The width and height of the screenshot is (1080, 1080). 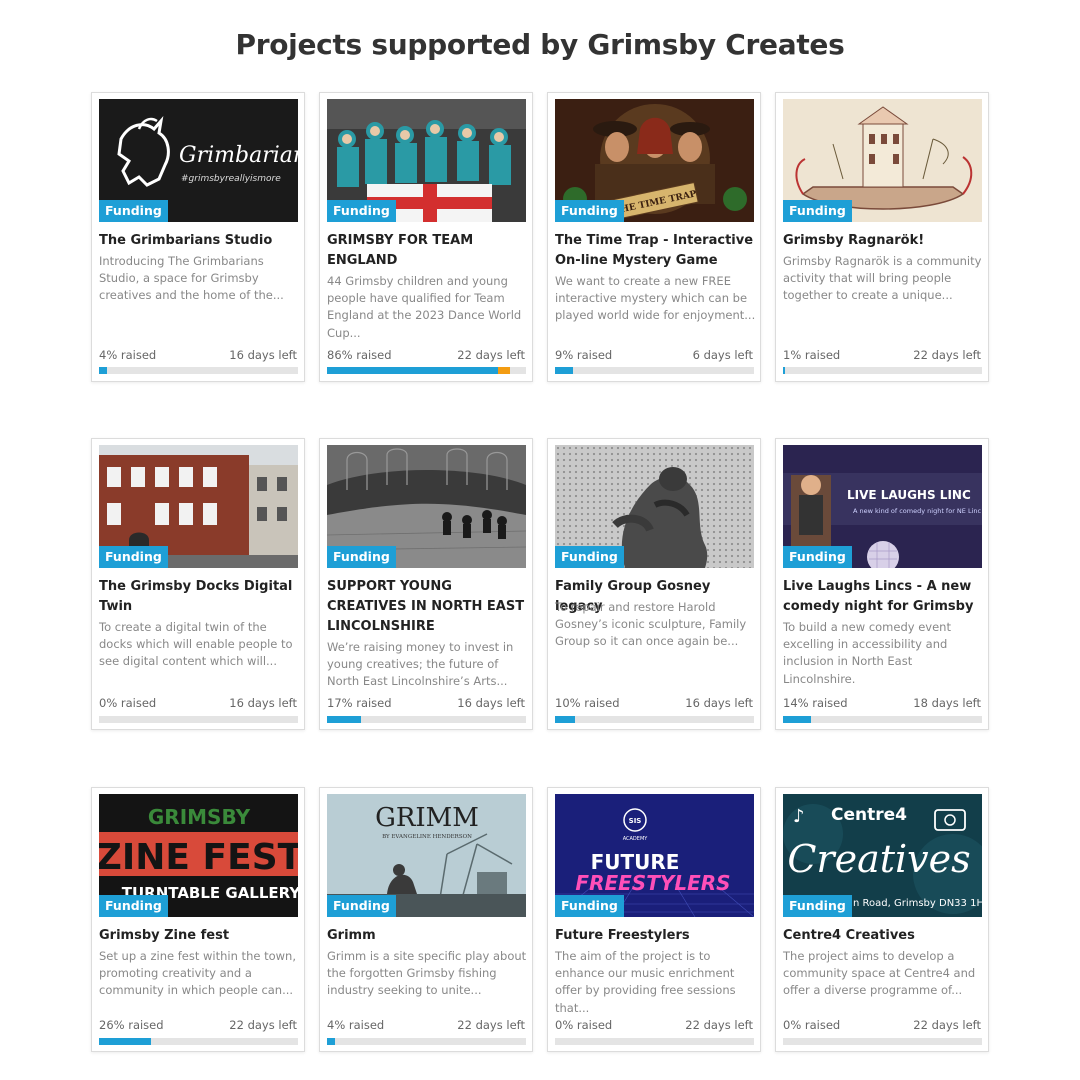 I want to click on image-text: GRIMM, so click(x=427, y=818).